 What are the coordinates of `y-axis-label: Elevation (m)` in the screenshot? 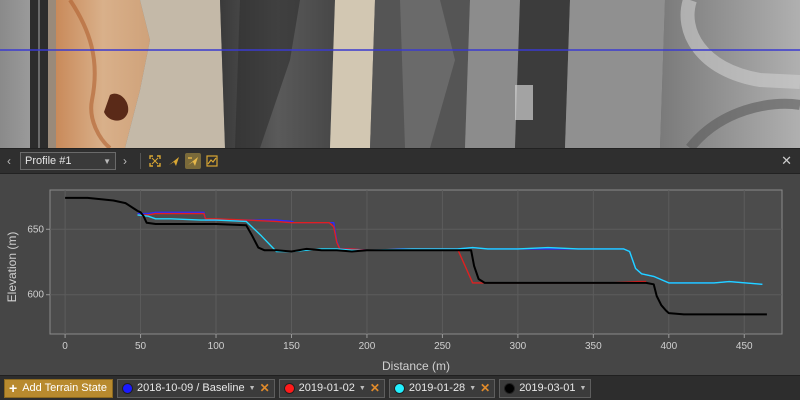 It's located at (12, 267).